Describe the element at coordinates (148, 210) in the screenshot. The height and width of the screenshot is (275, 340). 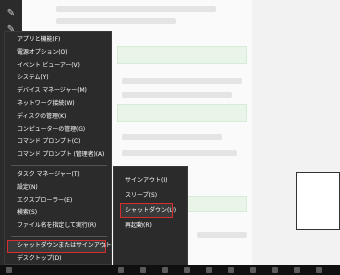
I see `submenu-item-shutdown: シャットダウン(U)` at that location.